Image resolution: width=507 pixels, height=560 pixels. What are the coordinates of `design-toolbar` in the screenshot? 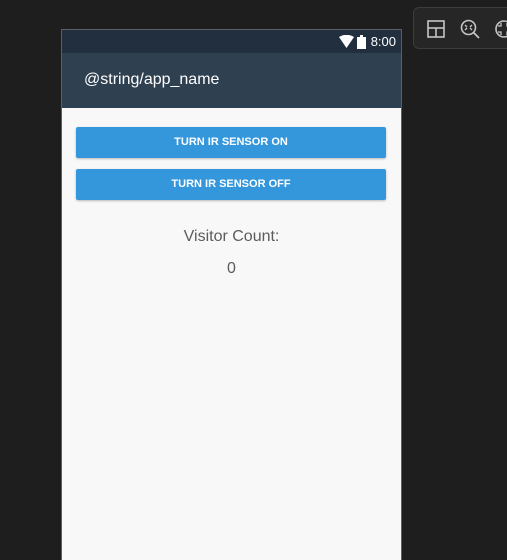 It's located at (460, 28).